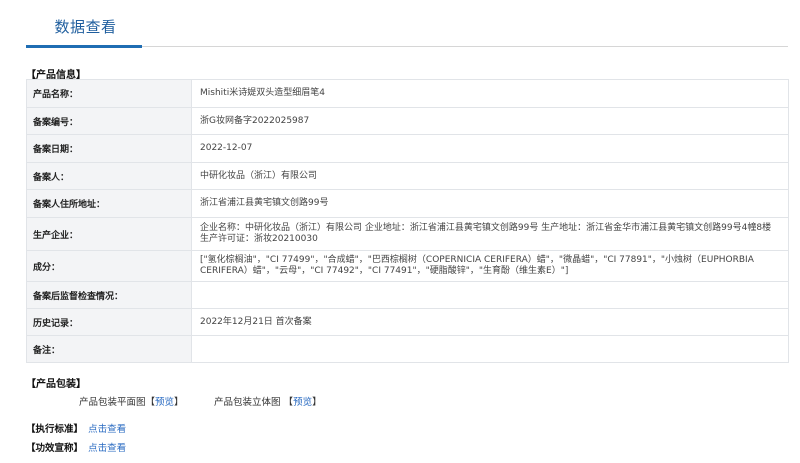 The height and width of the screenshot is (463, 800). What do you see at coordinates (109, 148) in the screenshot?
I see `row-label-filing-date: 备案日期：` at bounding box center [109, 148].